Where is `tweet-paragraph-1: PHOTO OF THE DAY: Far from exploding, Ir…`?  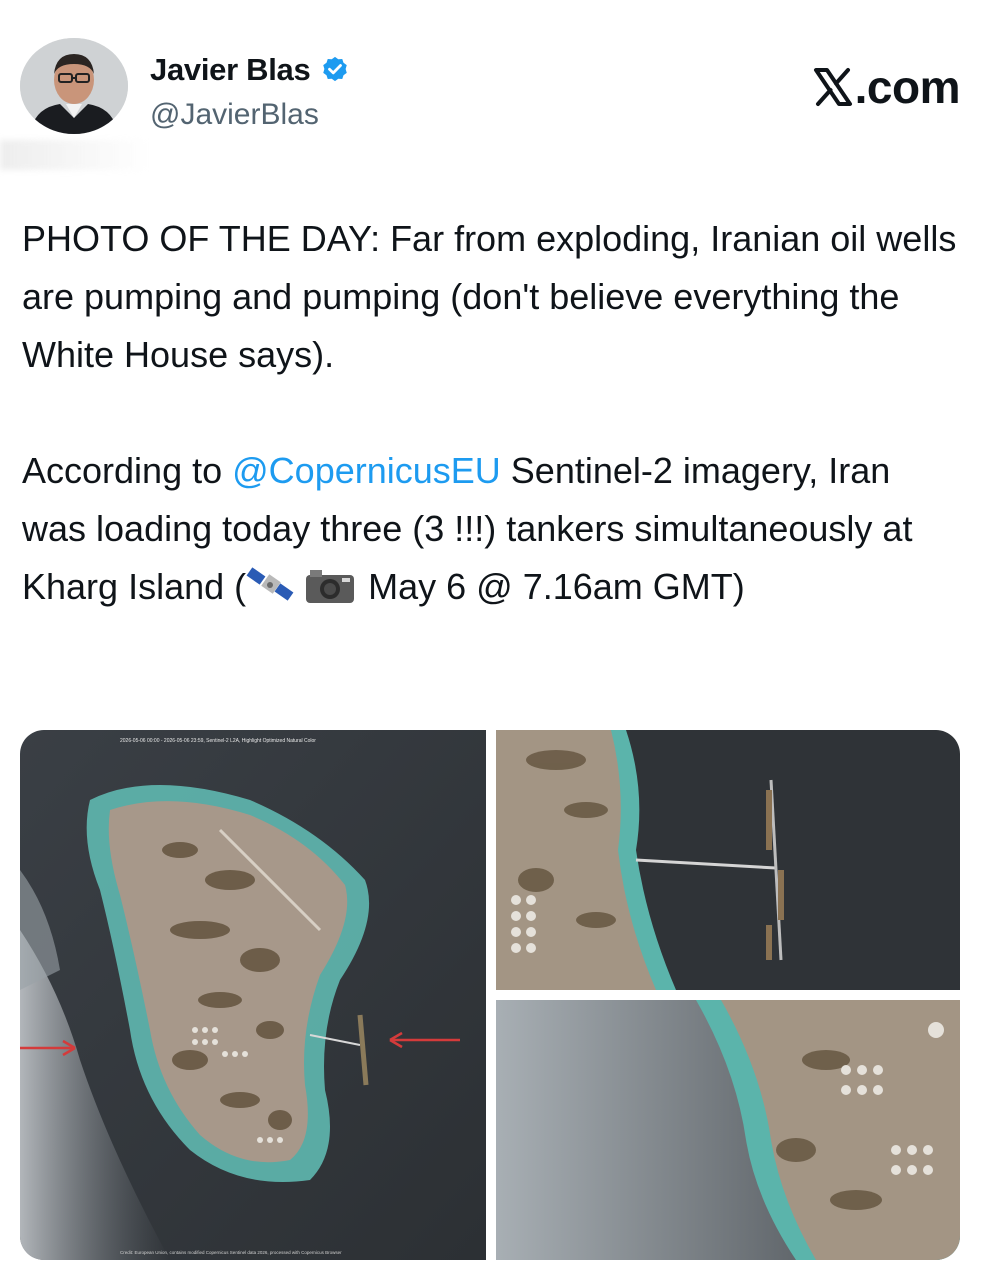 tweet-paragraph-1: PHOTO OF THE DAY: Far from exploding, Ir… is located at coordinates (489, 296).